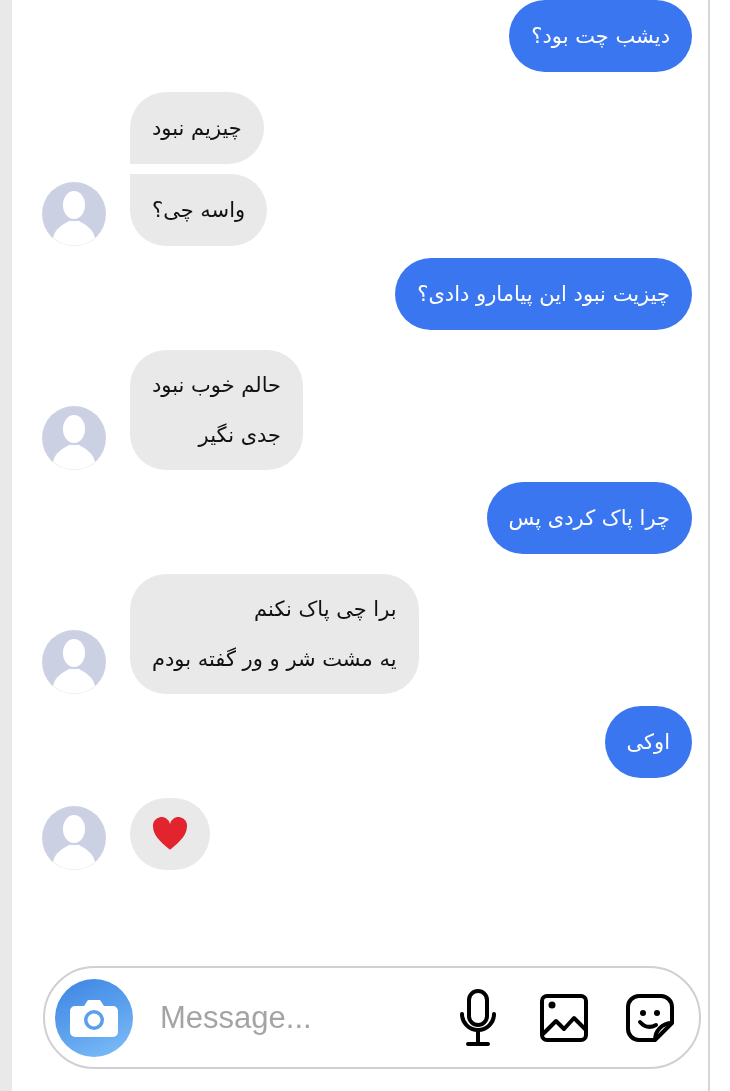 The width and height of the screenshot is (730, 1091). I want to click on image-icon, so click(564, 1017).